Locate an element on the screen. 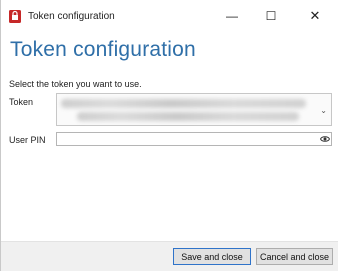 This screenshot has width=338, height=271. page-title: Token configuration is located at coordinates (103, 49).